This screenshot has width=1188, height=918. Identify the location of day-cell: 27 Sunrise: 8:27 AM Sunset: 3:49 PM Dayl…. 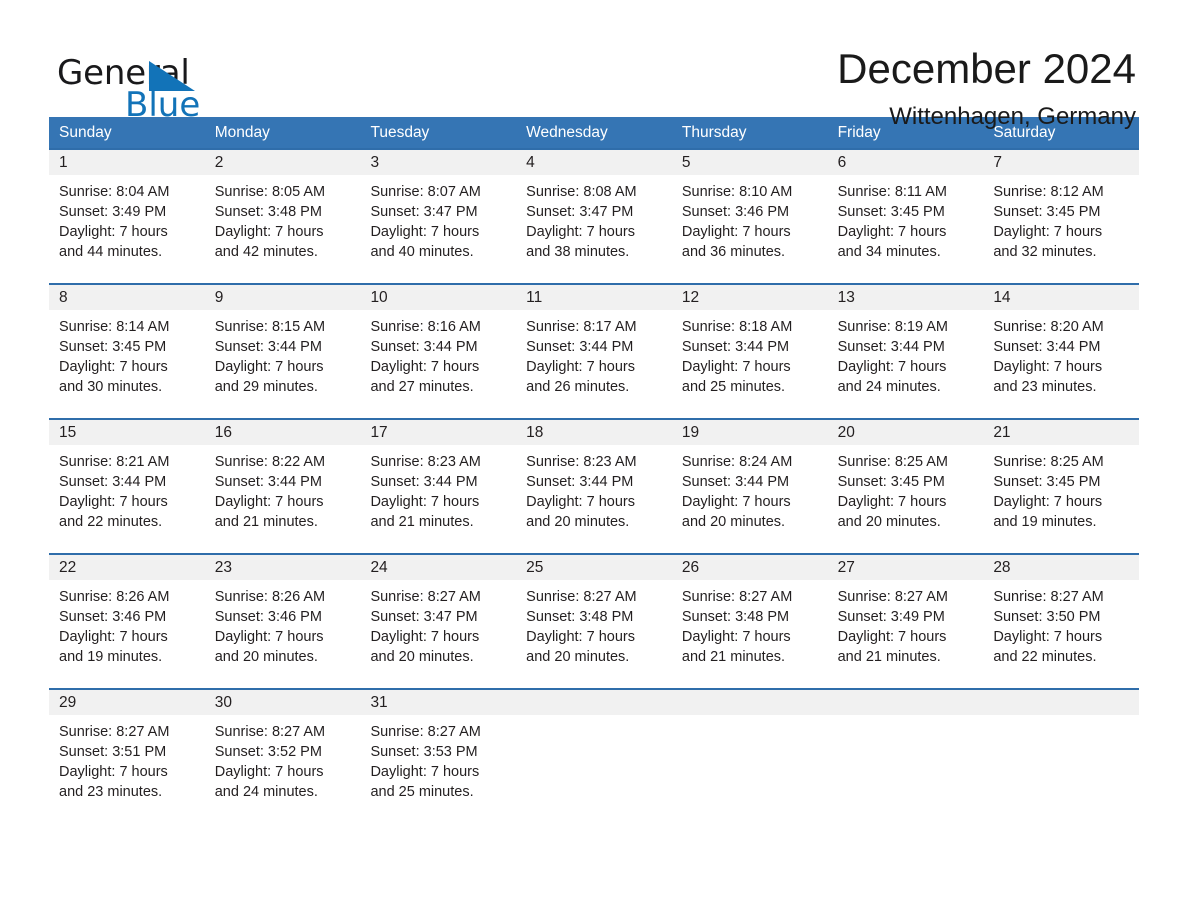
(905, 621).